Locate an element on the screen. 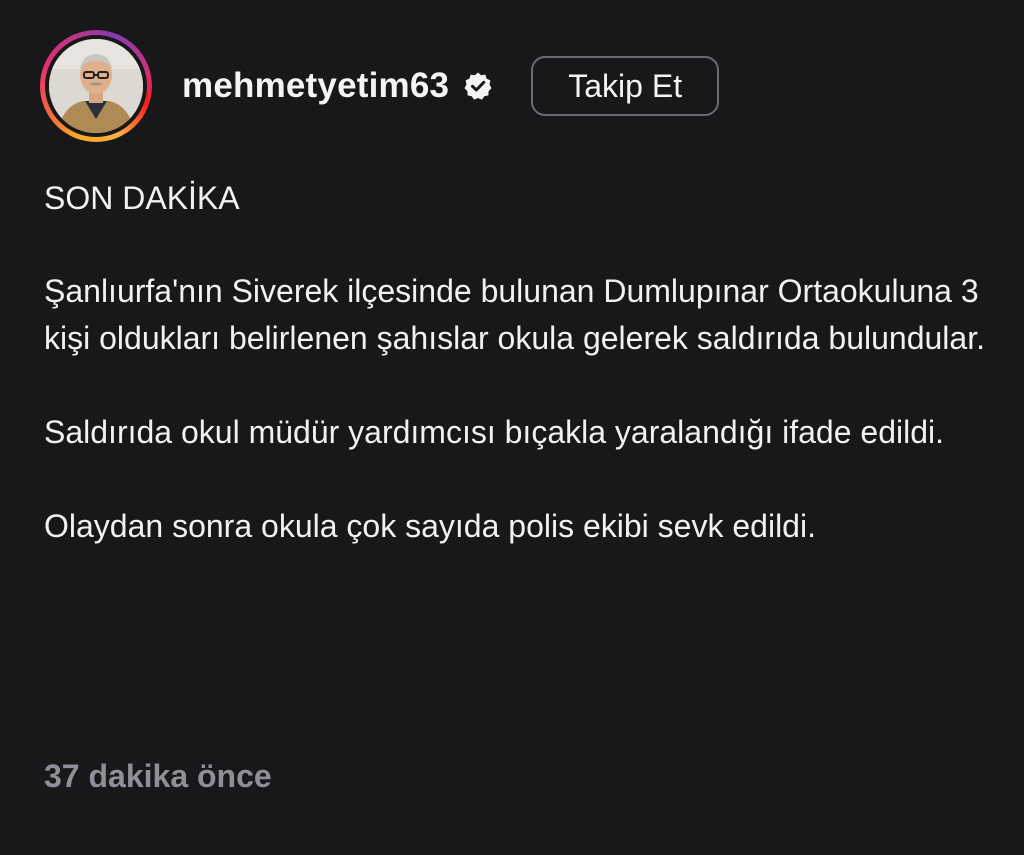  profile-photo-icon is located at coordinates (96, 86).